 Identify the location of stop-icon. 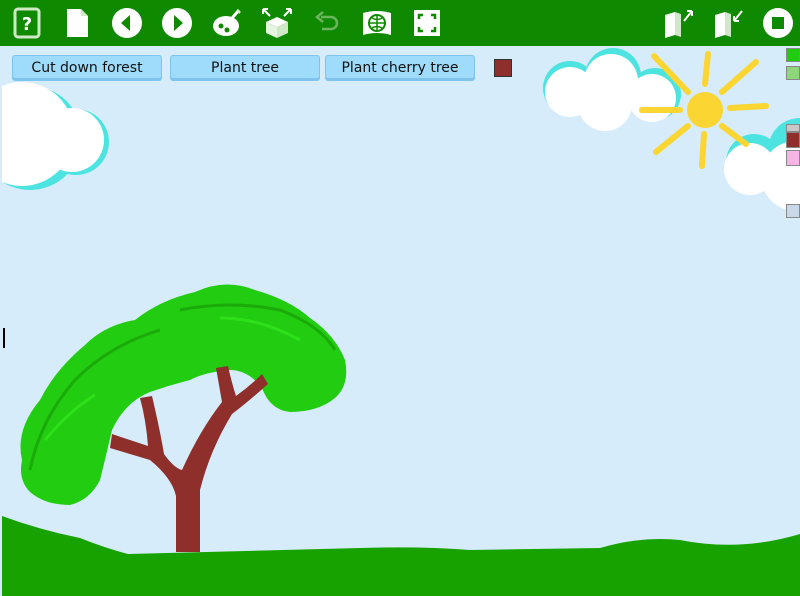
(778, 23).